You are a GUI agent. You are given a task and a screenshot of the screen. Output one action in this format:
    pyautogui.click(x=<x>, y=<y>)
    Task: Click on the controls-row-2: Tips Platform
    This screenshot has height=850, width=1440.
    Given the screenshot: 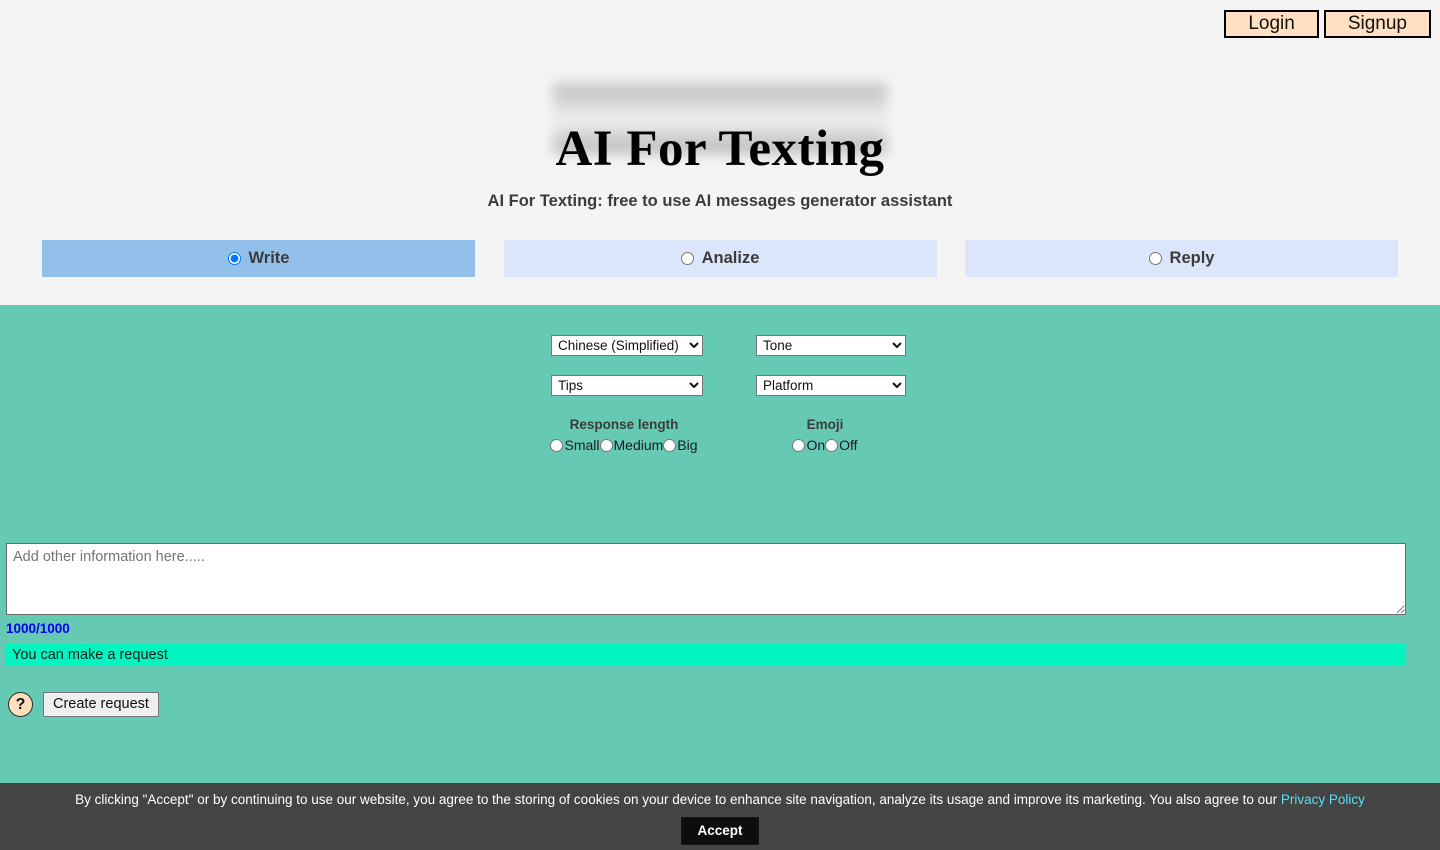 What is the action you would take?
    pyautogui.click(x=731, y=385)
    